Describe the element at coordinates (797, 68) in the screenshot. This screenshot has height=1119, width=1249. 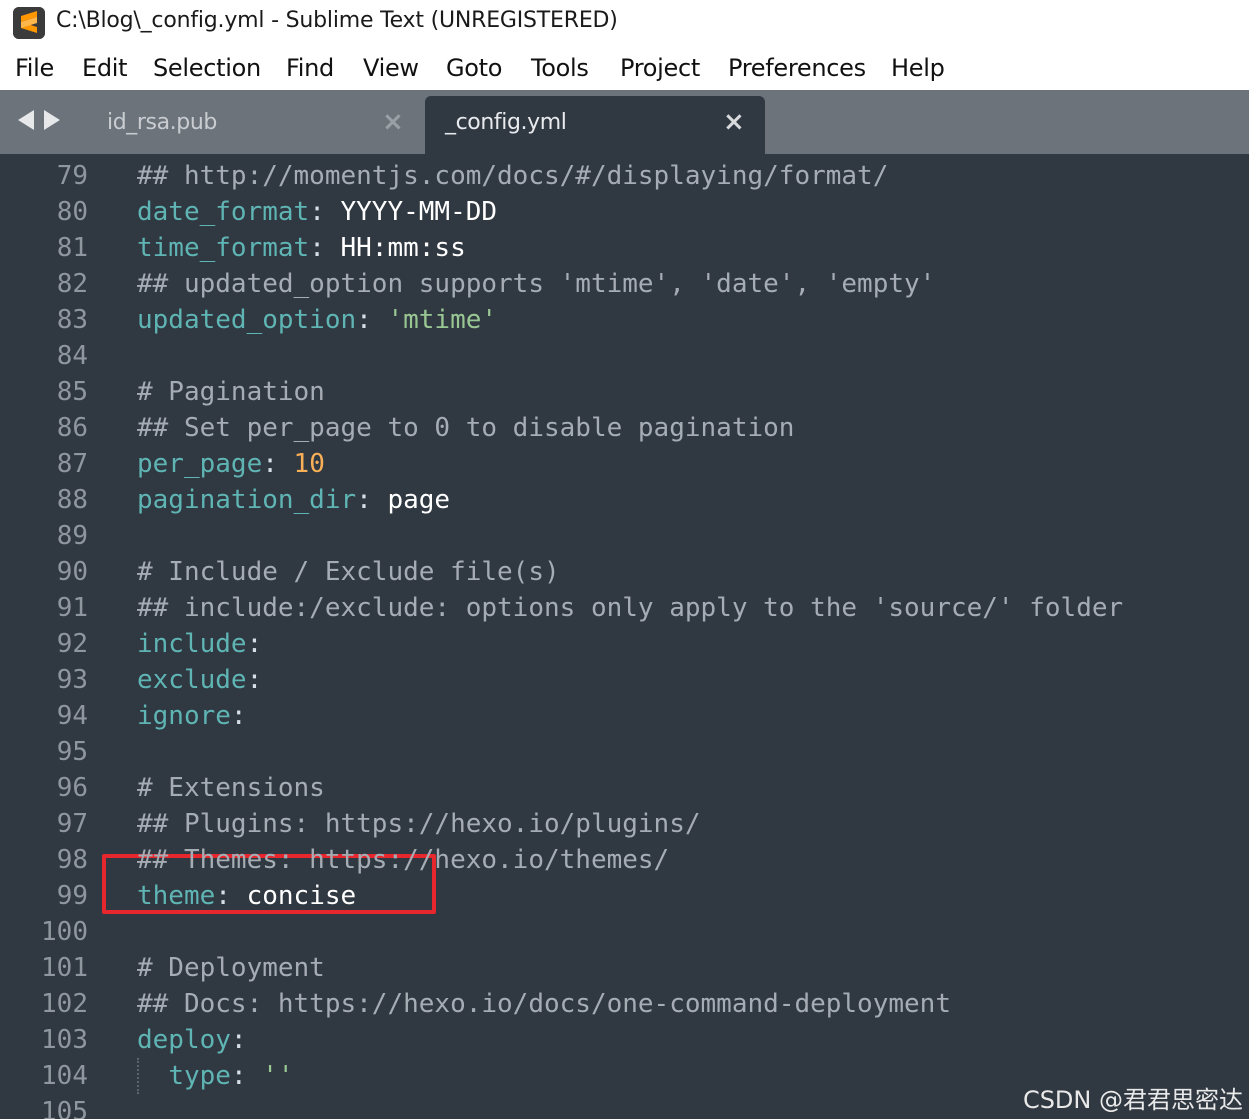
I see `menu-preferences: Preferences` at that location.